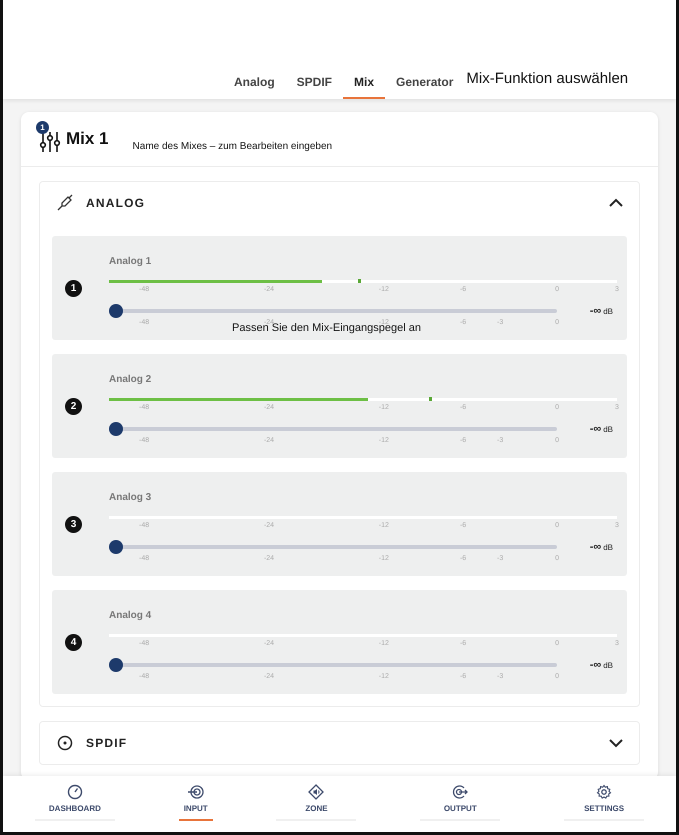 The width and height of the screenshot is (679, 835). Describe the element at coordinates (74, 802) in the screenshot. I see `nav-tab: DASHBOARD` at that location.